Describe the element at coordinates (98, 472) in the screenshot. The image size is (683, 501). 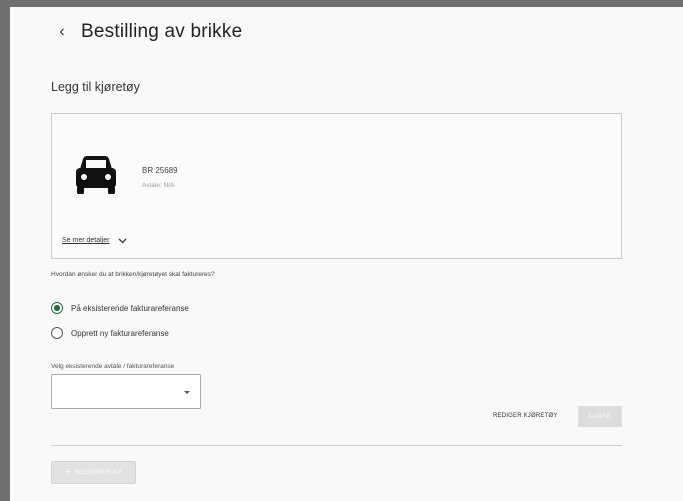
I see `register-new-label: REGISTRER NY` at that location.